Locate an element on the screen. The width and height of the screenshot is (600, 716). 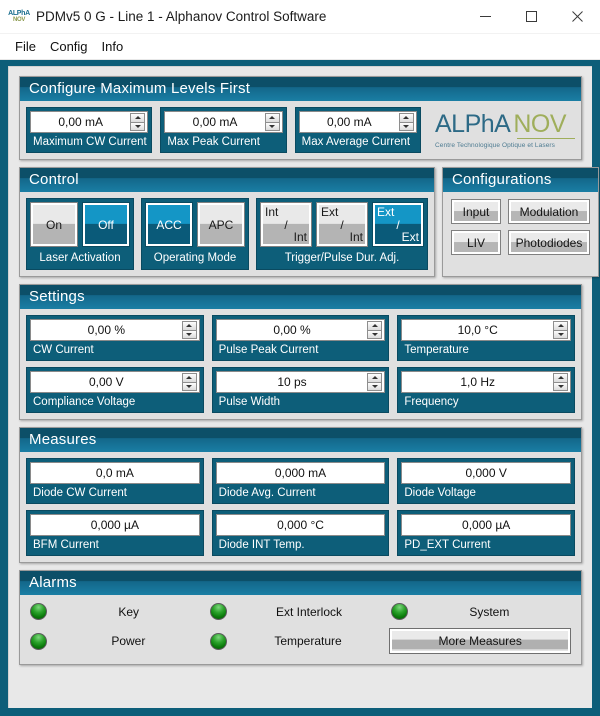
operating-mode-caption: Operating Mode is located at coordinates (195, 258).